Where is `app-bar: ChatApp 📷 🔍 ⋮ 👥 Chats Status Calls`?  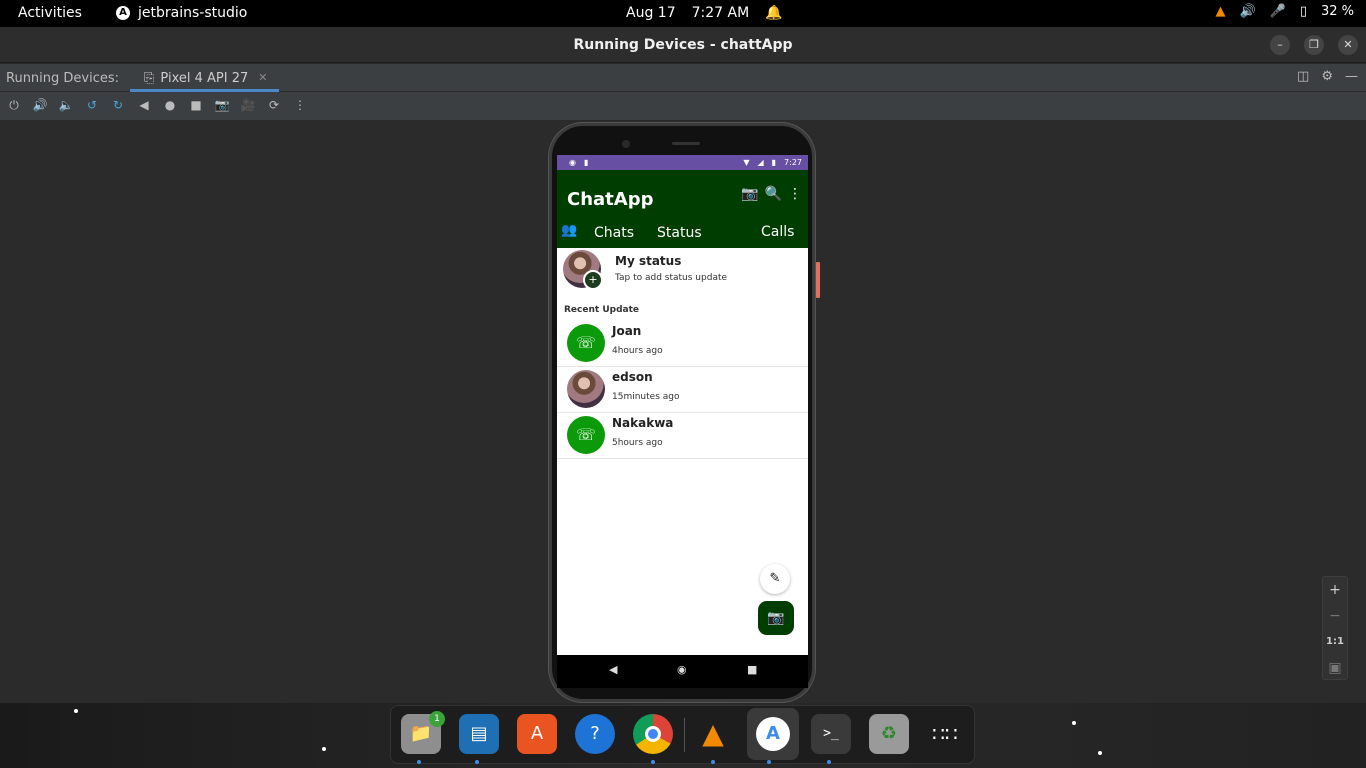 app-bar: ChatApp 📷 🔍 ⋮ 👥 Chats Status Calls is located at coordinates (682, 209).